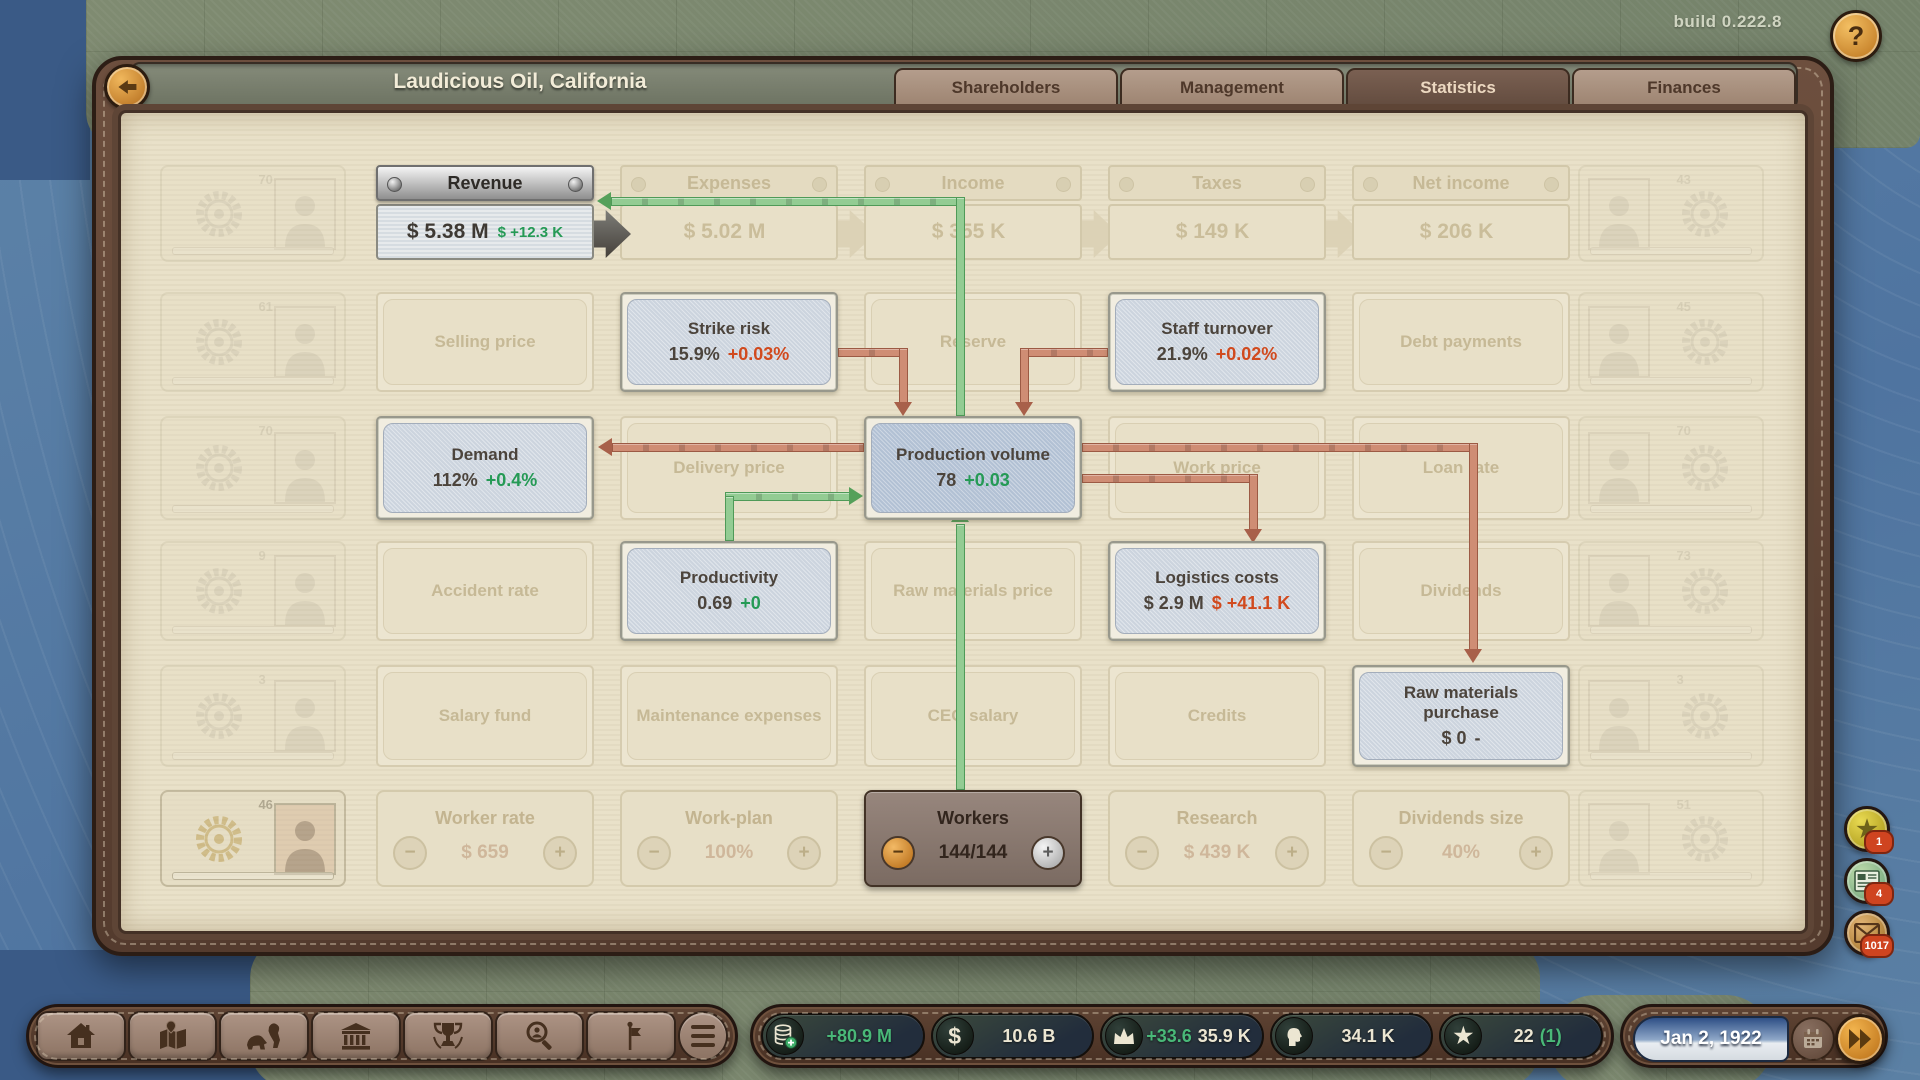  I want to click on node-work-price: Work price, so click(1217, 468).